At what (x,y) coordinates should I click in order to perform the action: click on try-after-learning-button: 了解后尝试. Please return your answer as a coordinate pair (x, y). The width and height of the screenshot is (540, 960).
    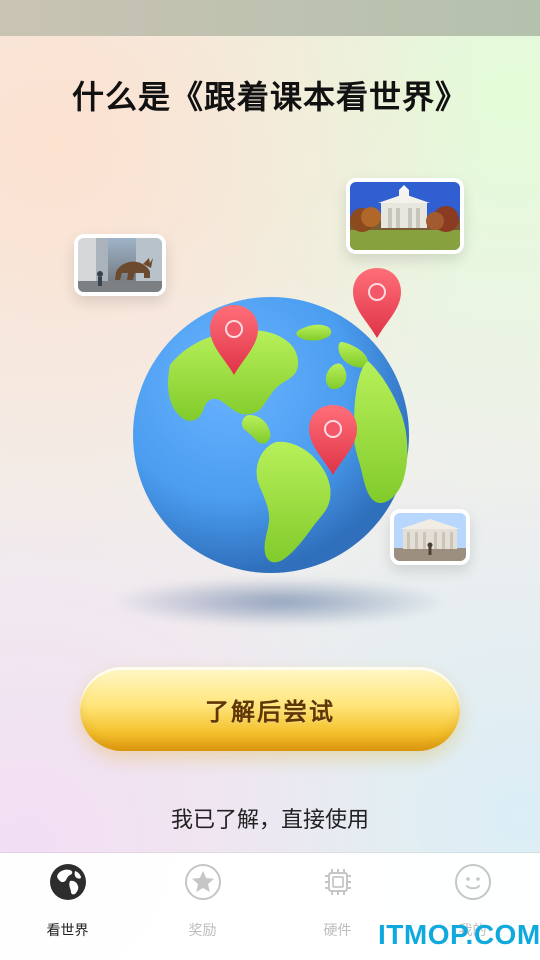
    Looking at the image, I should click on (270, 709).